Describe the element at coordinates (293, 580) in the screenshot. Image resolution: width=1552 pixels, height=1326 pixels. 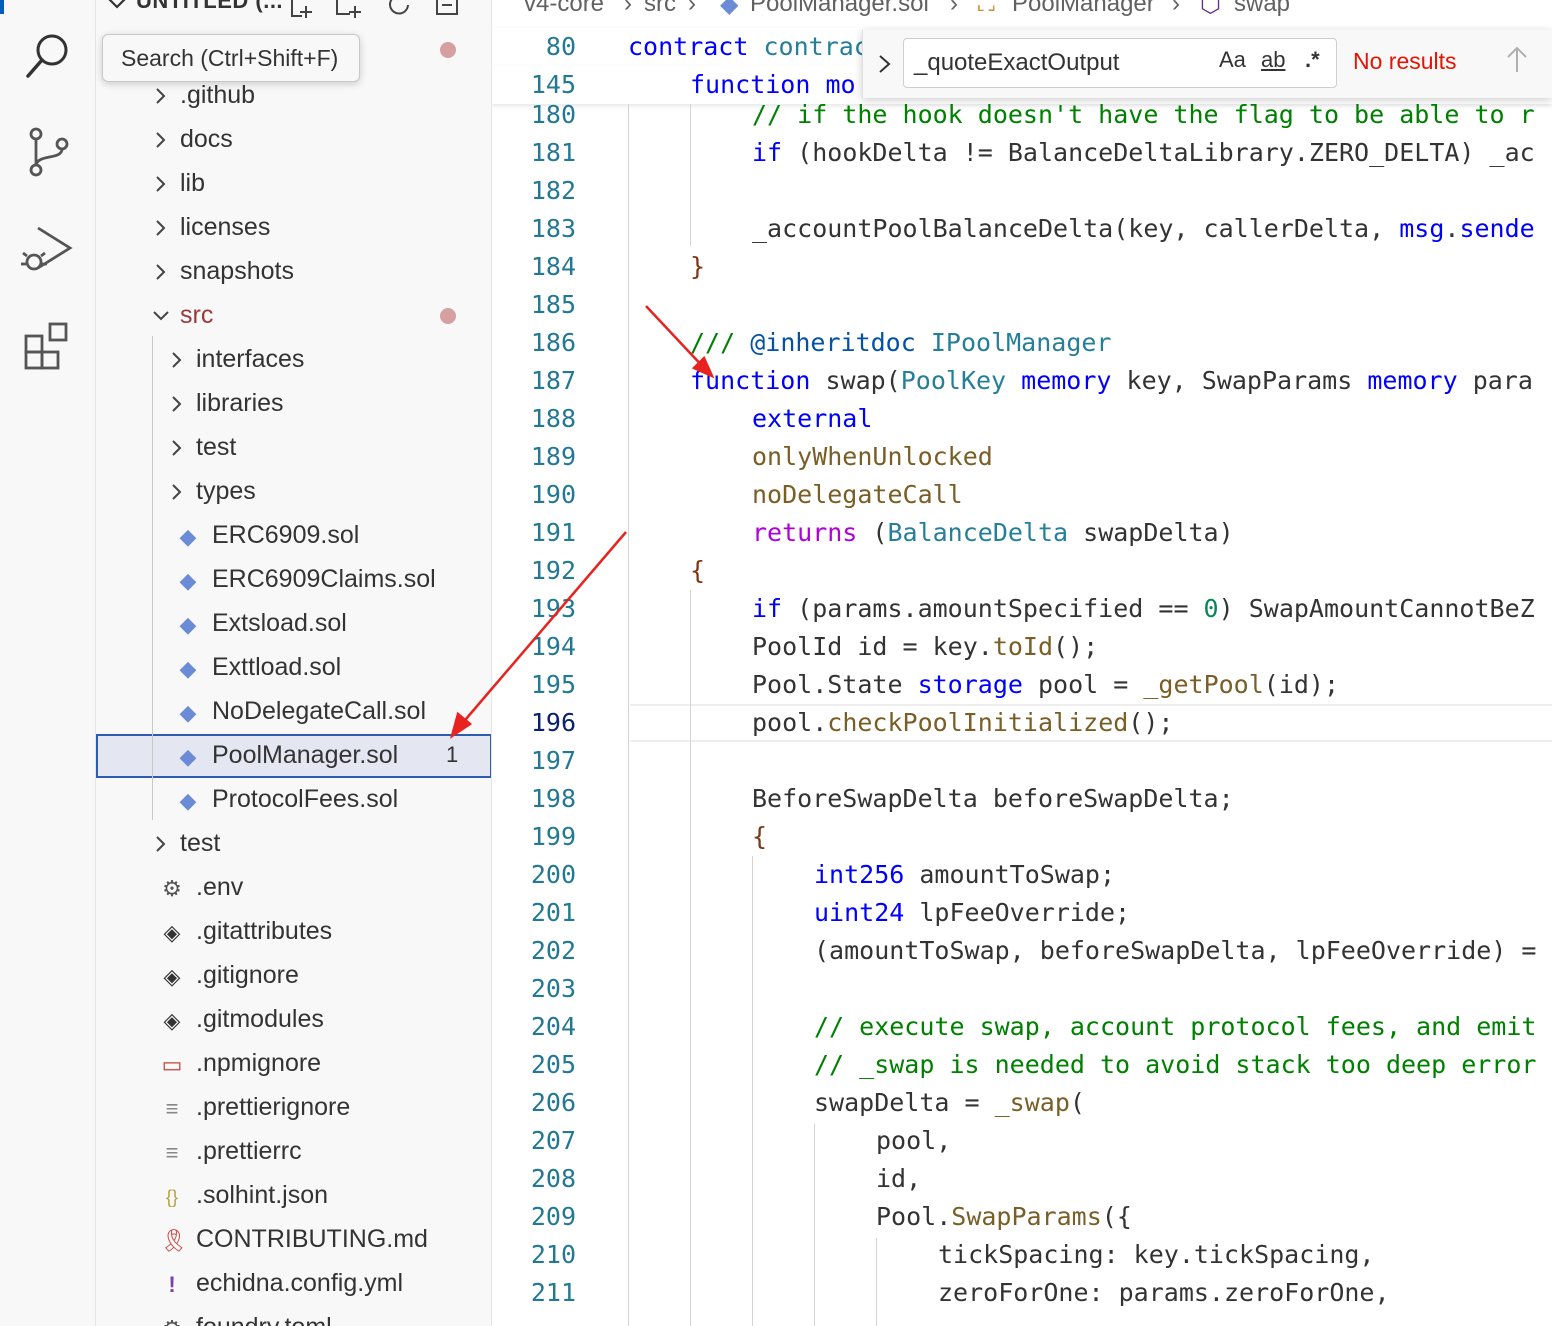
I see `tree-file: ◆ ERC6909Claims.sol` at that location.